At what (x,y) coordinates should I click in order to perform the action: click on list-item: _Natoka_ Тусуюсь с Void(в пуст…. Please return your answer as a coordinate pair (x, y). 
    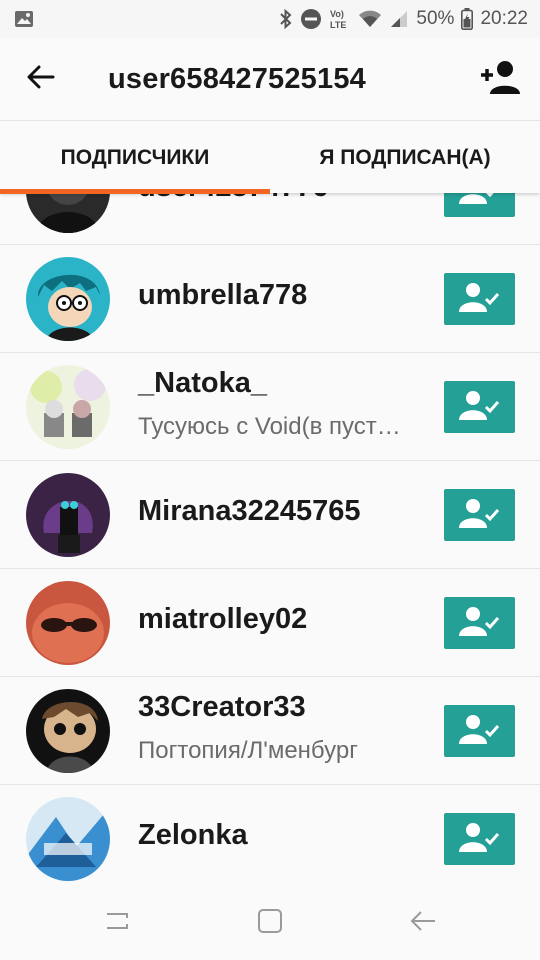
    Looking at the image, I should click on (270, 407).